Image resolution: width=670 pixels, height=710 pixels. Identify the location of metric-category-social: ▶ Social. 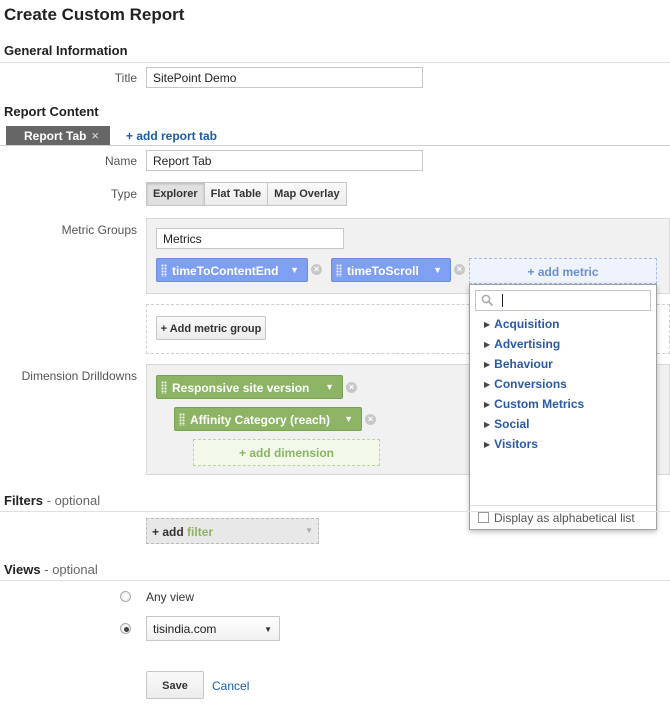
(507, 424).